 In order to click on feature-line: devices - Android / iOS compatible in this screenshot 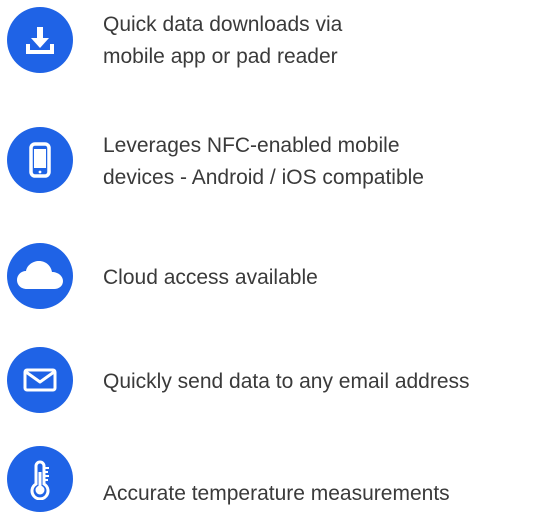, I will do `click(263, 177)`.